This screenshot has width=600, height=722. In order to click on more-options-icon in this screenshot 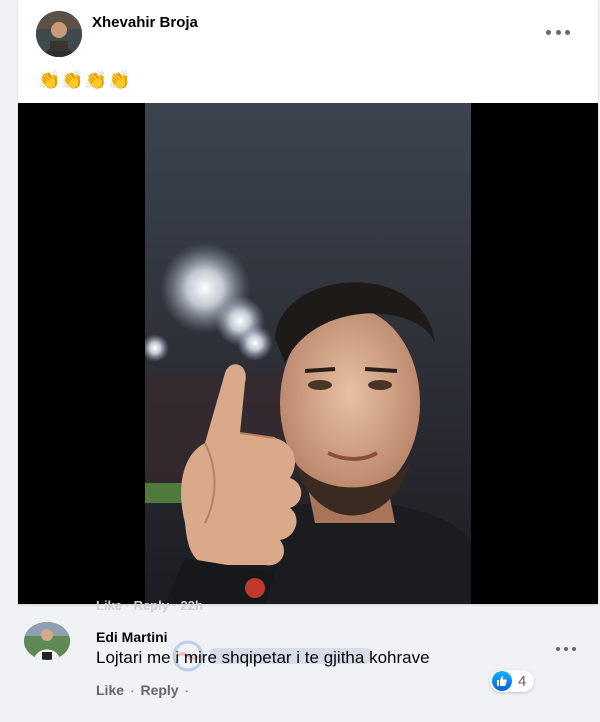, I will do `click(558, 32)`.